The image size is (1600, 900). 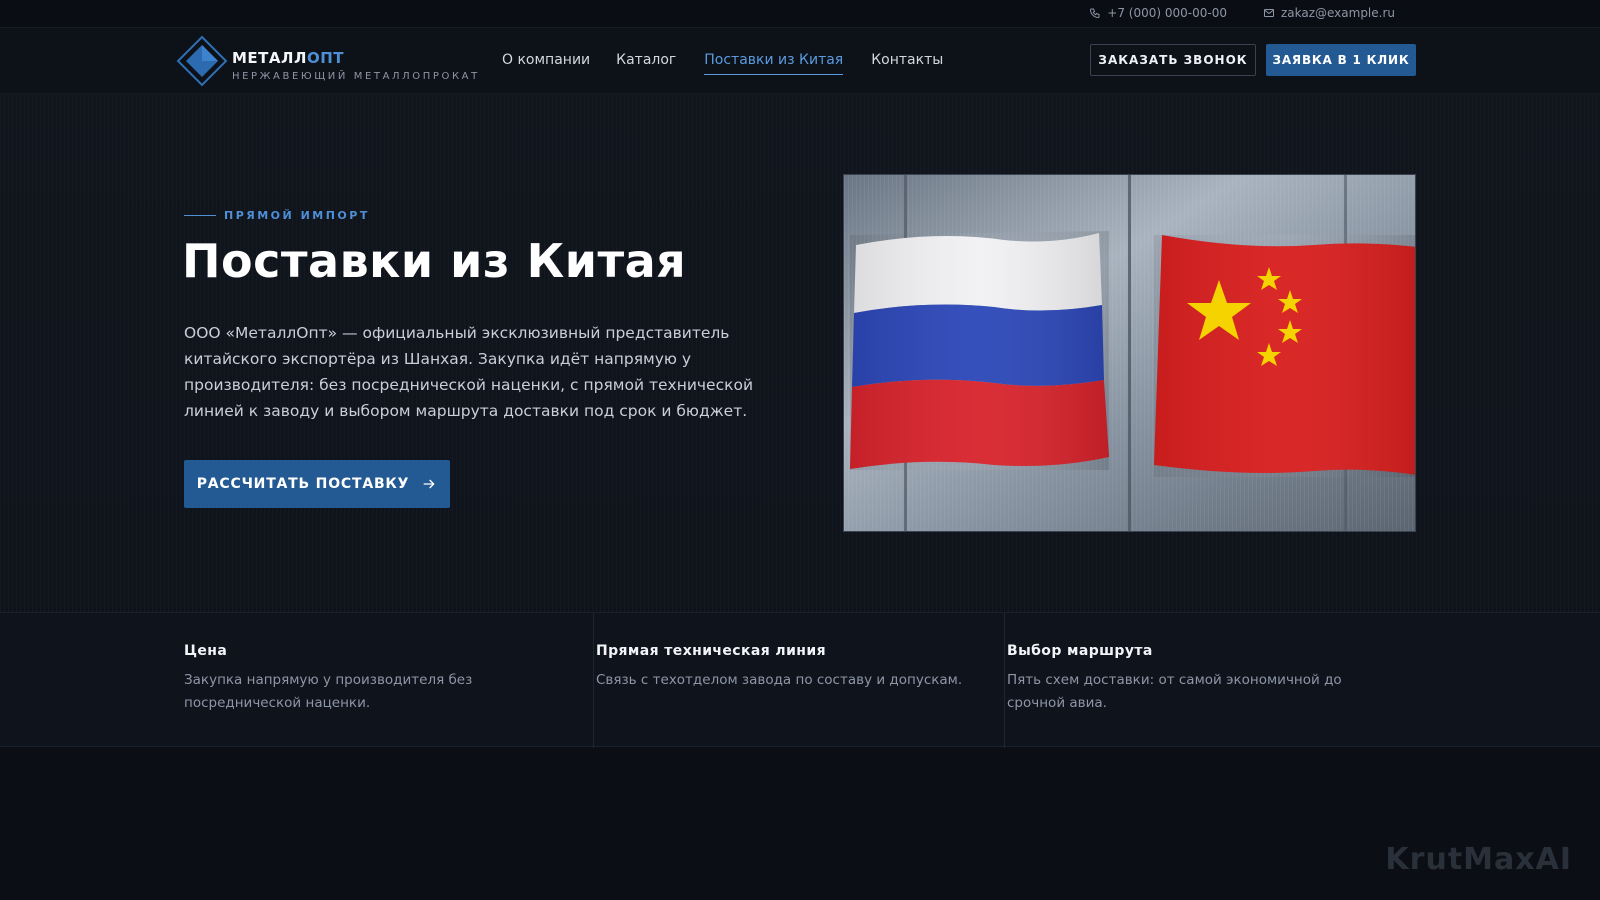 I want to click on nav-item-contacts: Контакты, so click(x=907, y=63).